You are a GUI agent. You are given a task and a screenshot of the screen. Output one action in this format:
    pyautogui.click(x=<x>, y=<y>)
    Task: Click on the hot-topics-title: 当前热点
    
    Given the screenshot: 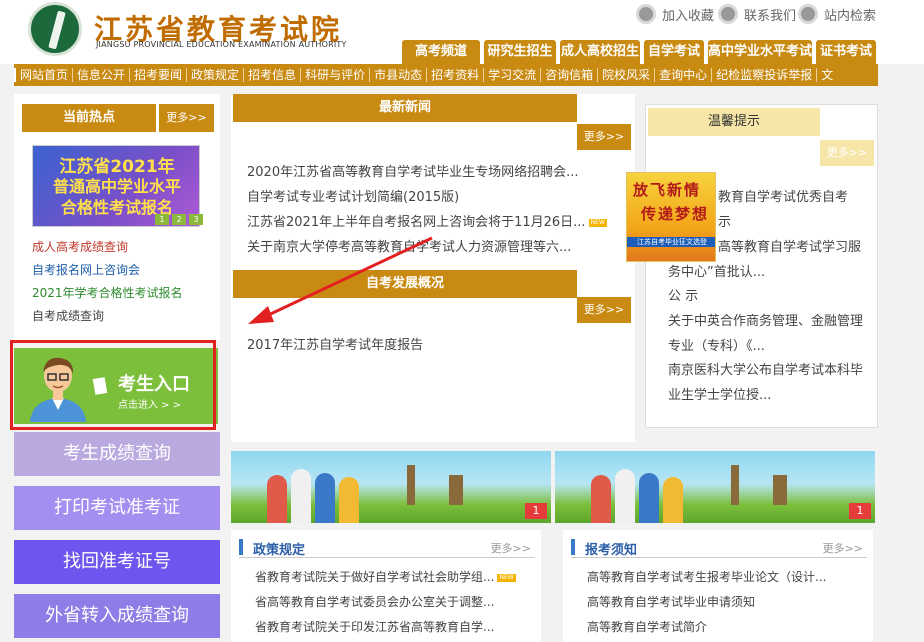 What is the action you would take?
    pyautogui.click(x=89, y=118)
    